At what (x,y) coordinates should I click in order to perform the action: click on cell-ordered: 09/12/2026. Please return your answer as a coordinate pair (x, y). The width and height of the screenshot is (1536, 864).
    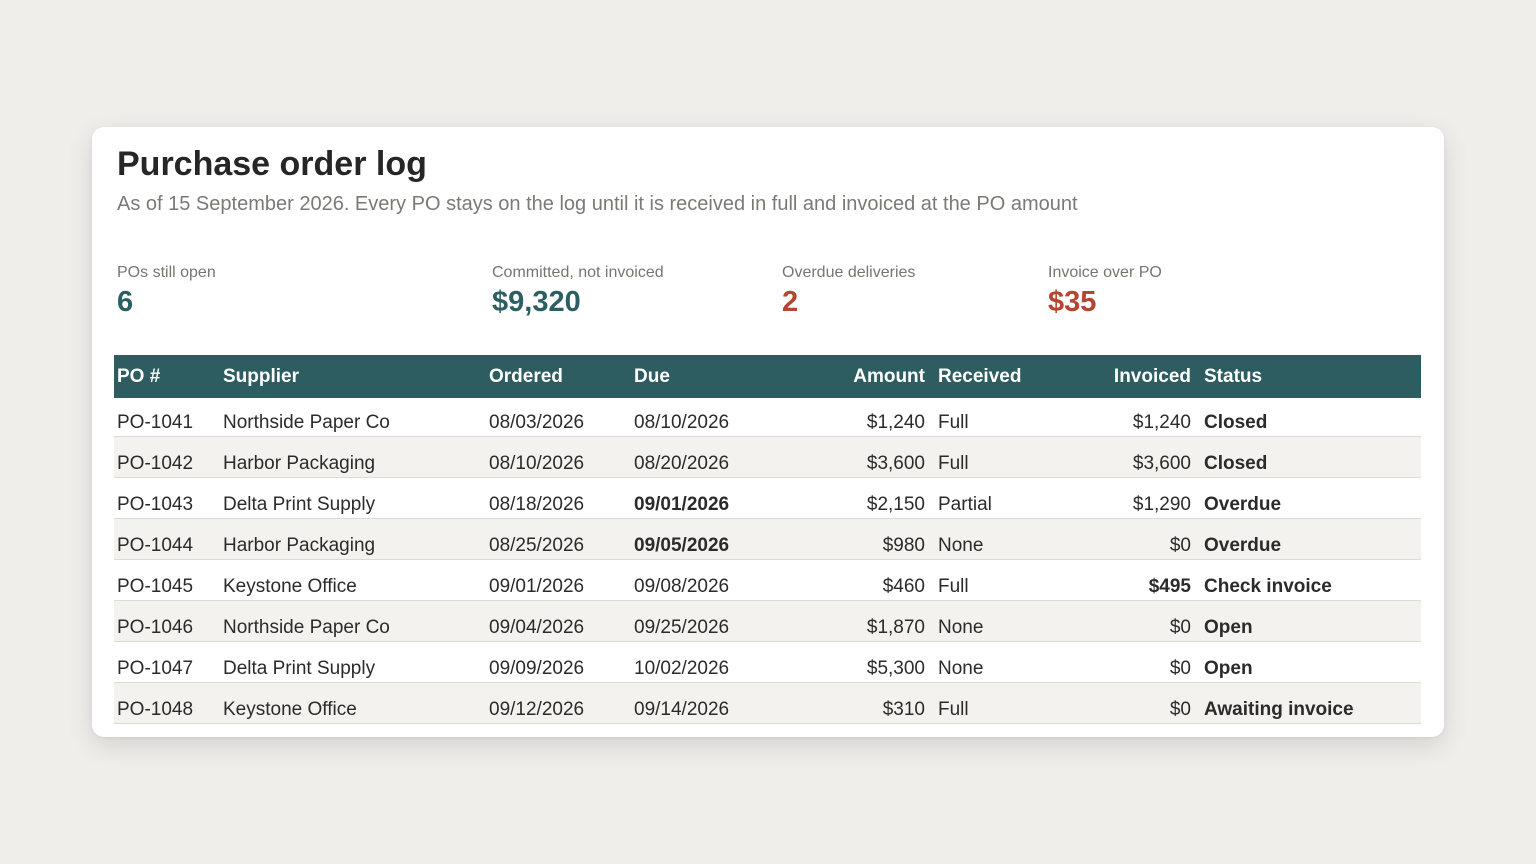
    Looking at the image, I should click on (558, 703).